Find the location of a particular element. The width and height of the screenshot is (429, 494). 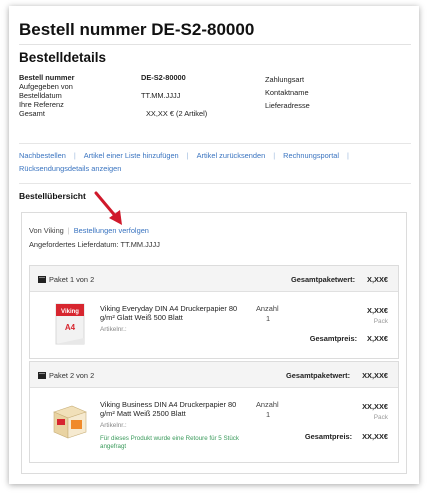

return-items-link: Artikel zurücksenden is located at coordinates (231, 155).